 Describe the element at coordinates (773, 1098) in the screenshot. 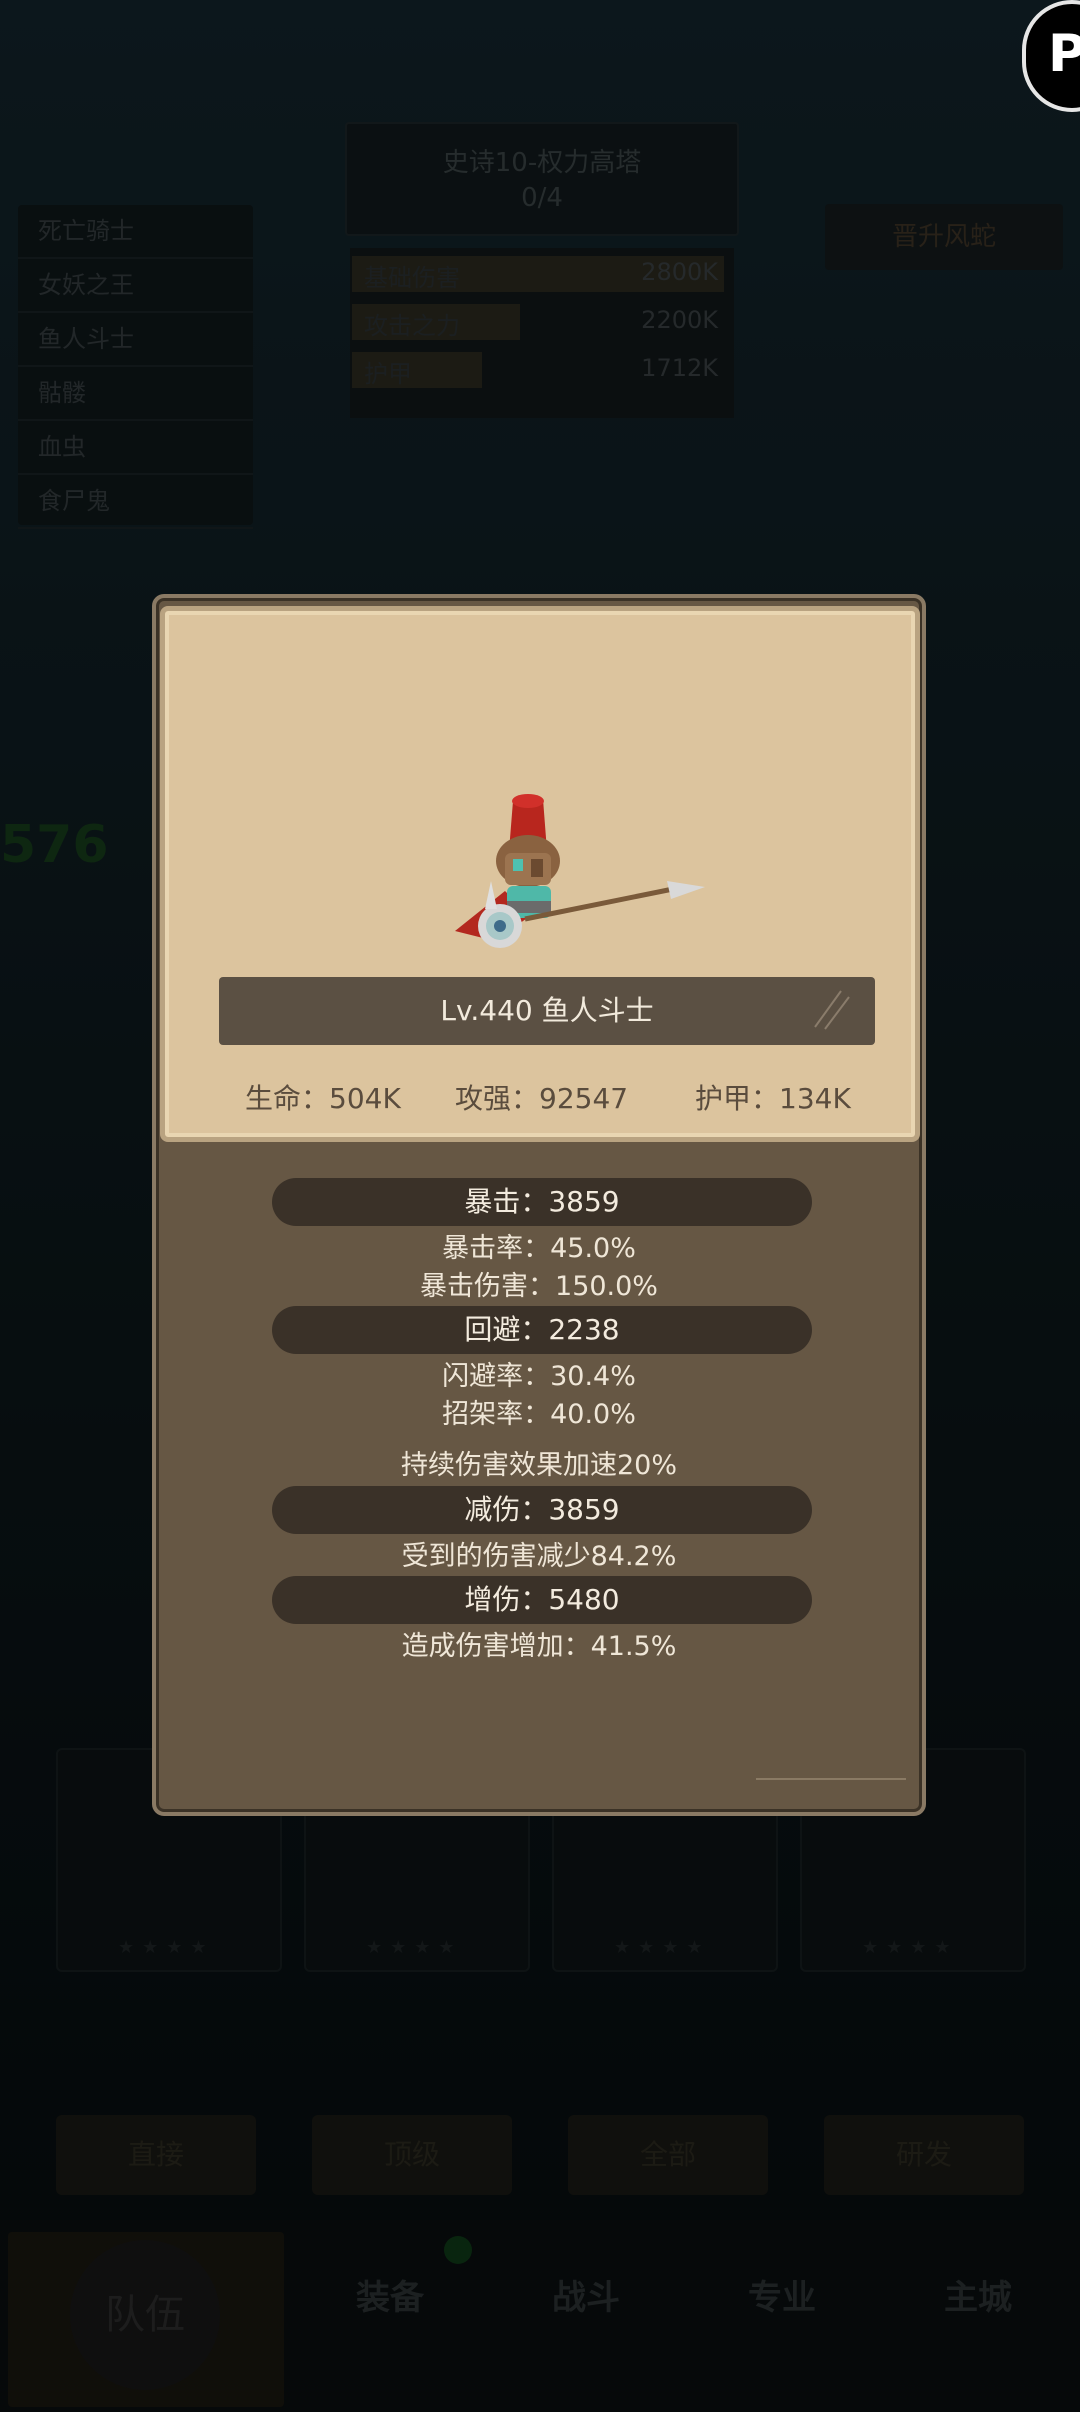

I see `armor-stat: 护甲：134K` at that location.